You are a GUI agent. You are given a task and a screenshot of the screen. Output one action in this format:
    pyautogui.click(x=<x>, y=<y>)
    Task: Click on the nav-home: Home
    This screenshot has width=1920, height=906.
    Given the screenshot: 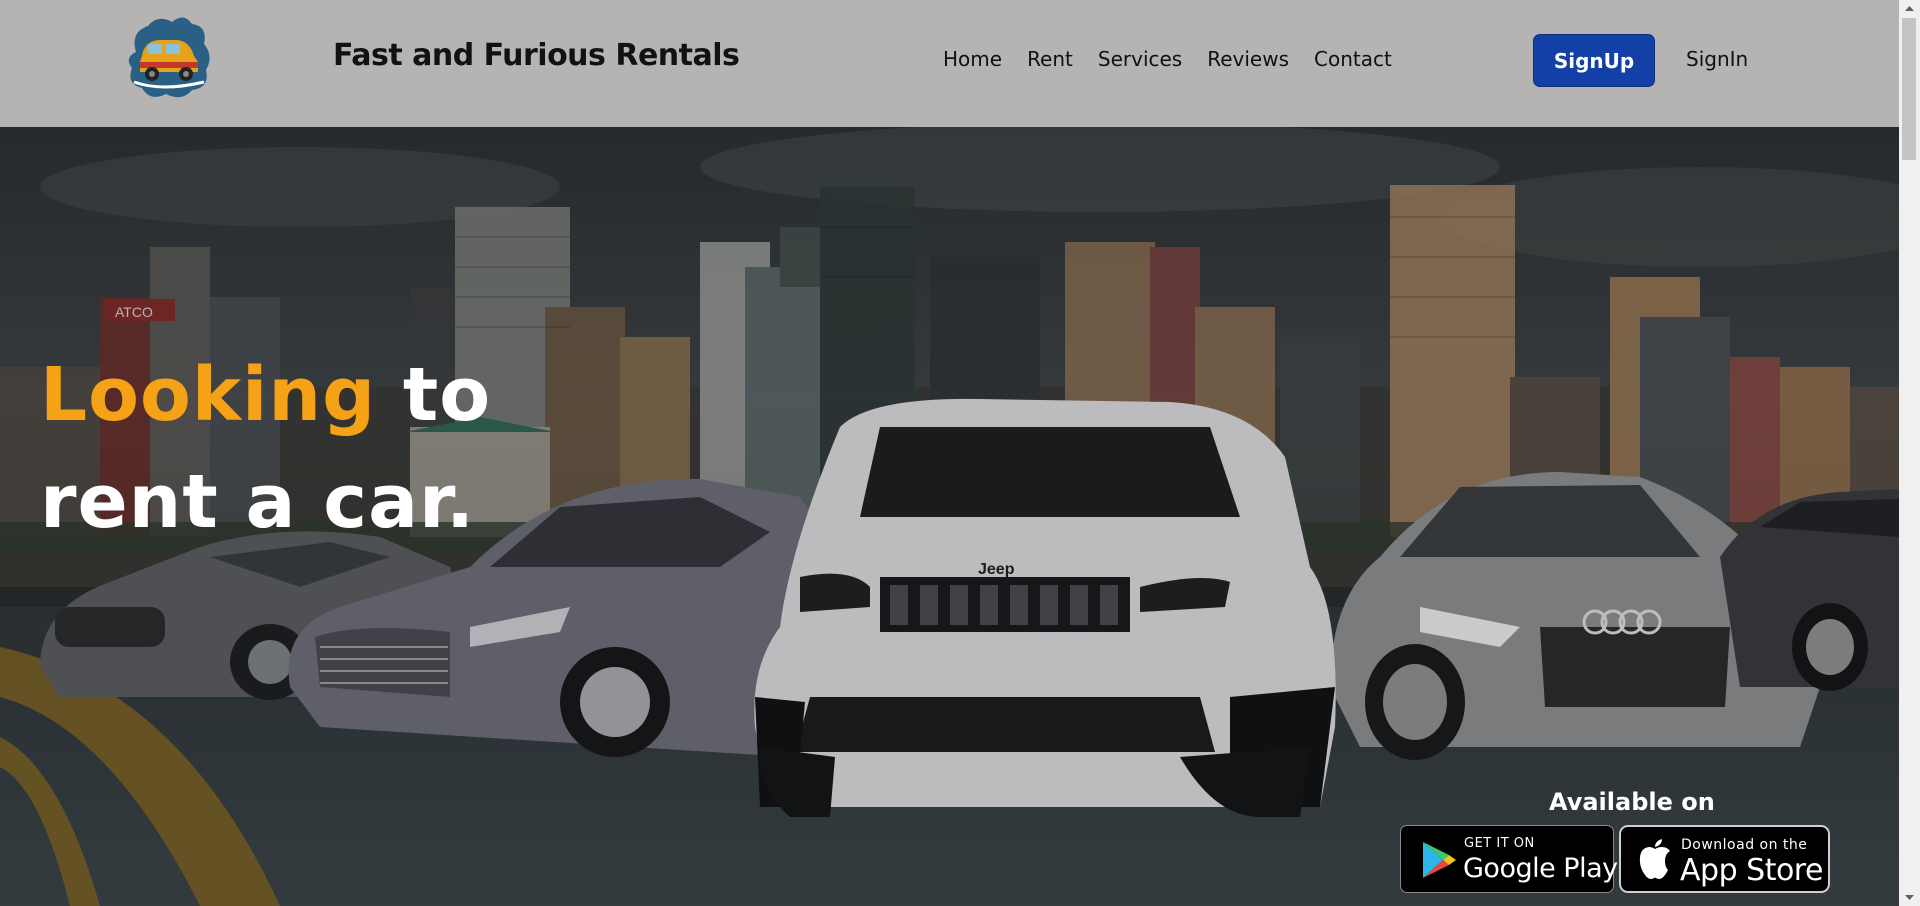 What is the action you would take?
    pyautogui.click(x=972, y=59)
    